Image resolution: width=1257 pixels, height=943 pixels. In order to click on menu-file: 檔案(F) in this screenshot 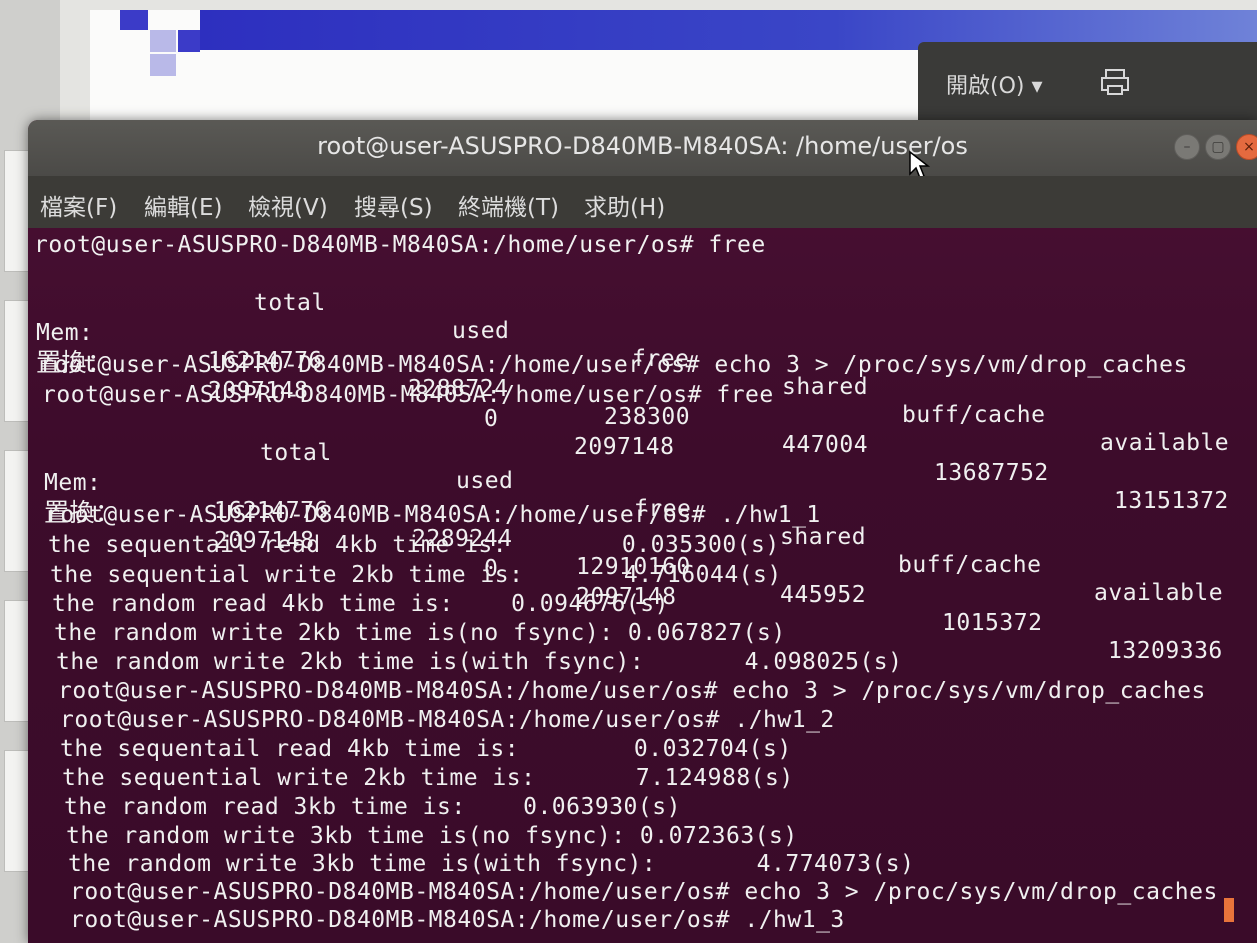, I will do `click(78, 205)`.